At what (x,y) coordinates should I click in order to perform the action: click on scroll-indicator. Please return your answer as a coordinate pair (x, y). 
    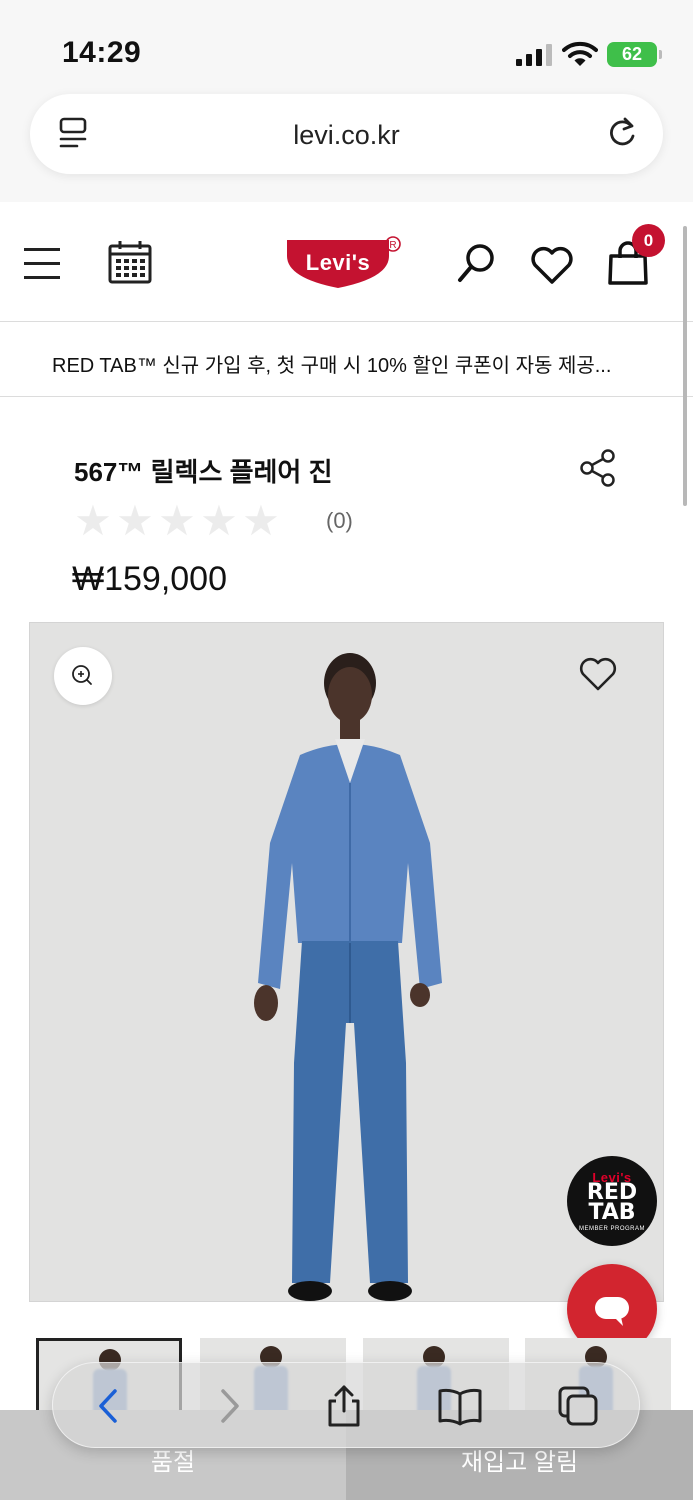
    Looking at the image, I should click on (685, 366).